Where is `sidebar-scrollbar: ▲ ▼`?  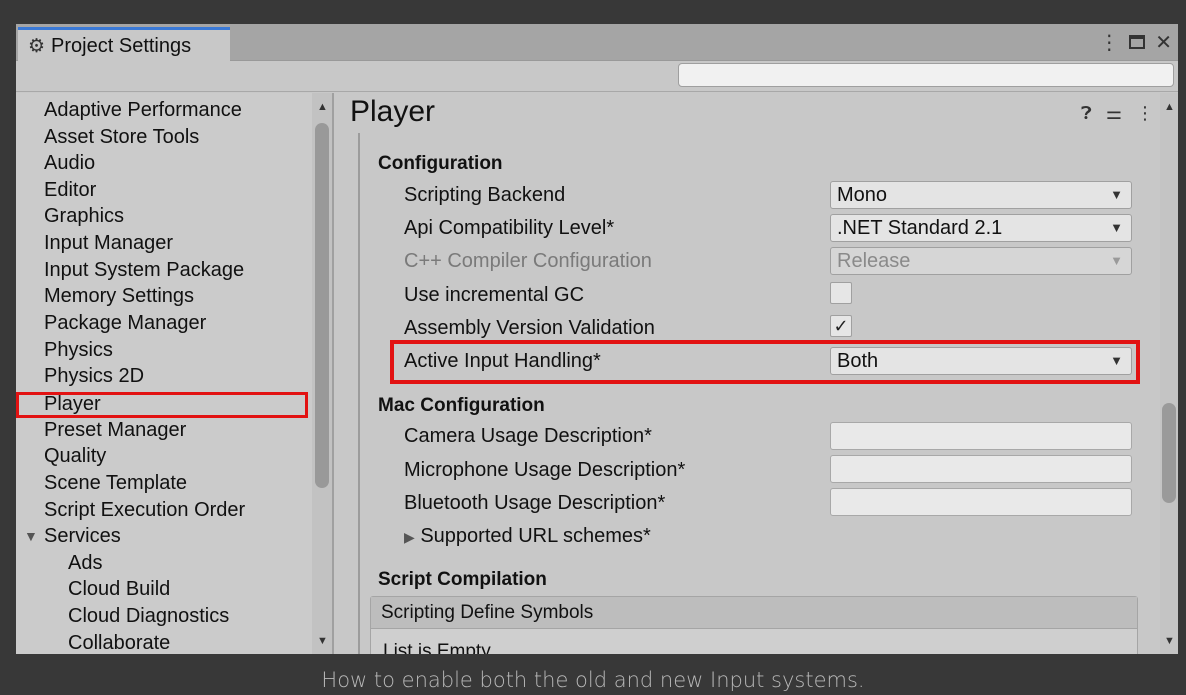
sidebar-scrollbar: ▲ ▼ is located at coordinates (322, 373).